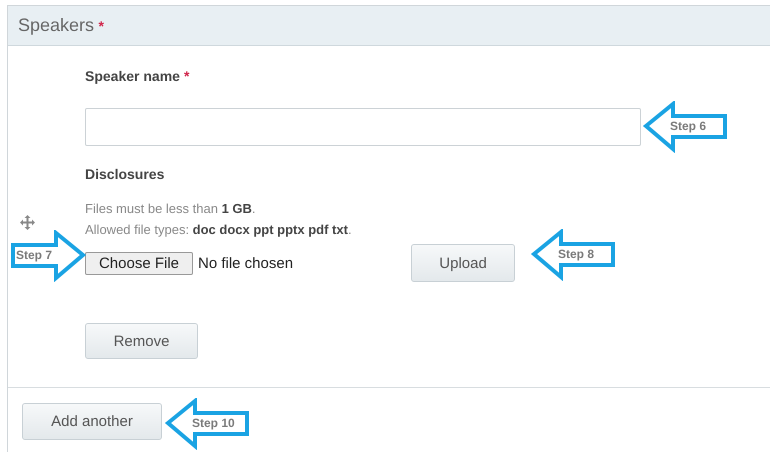 This screenshot has width=770, height=452. I want to click on remove-button: Remove, so click(141, 341).